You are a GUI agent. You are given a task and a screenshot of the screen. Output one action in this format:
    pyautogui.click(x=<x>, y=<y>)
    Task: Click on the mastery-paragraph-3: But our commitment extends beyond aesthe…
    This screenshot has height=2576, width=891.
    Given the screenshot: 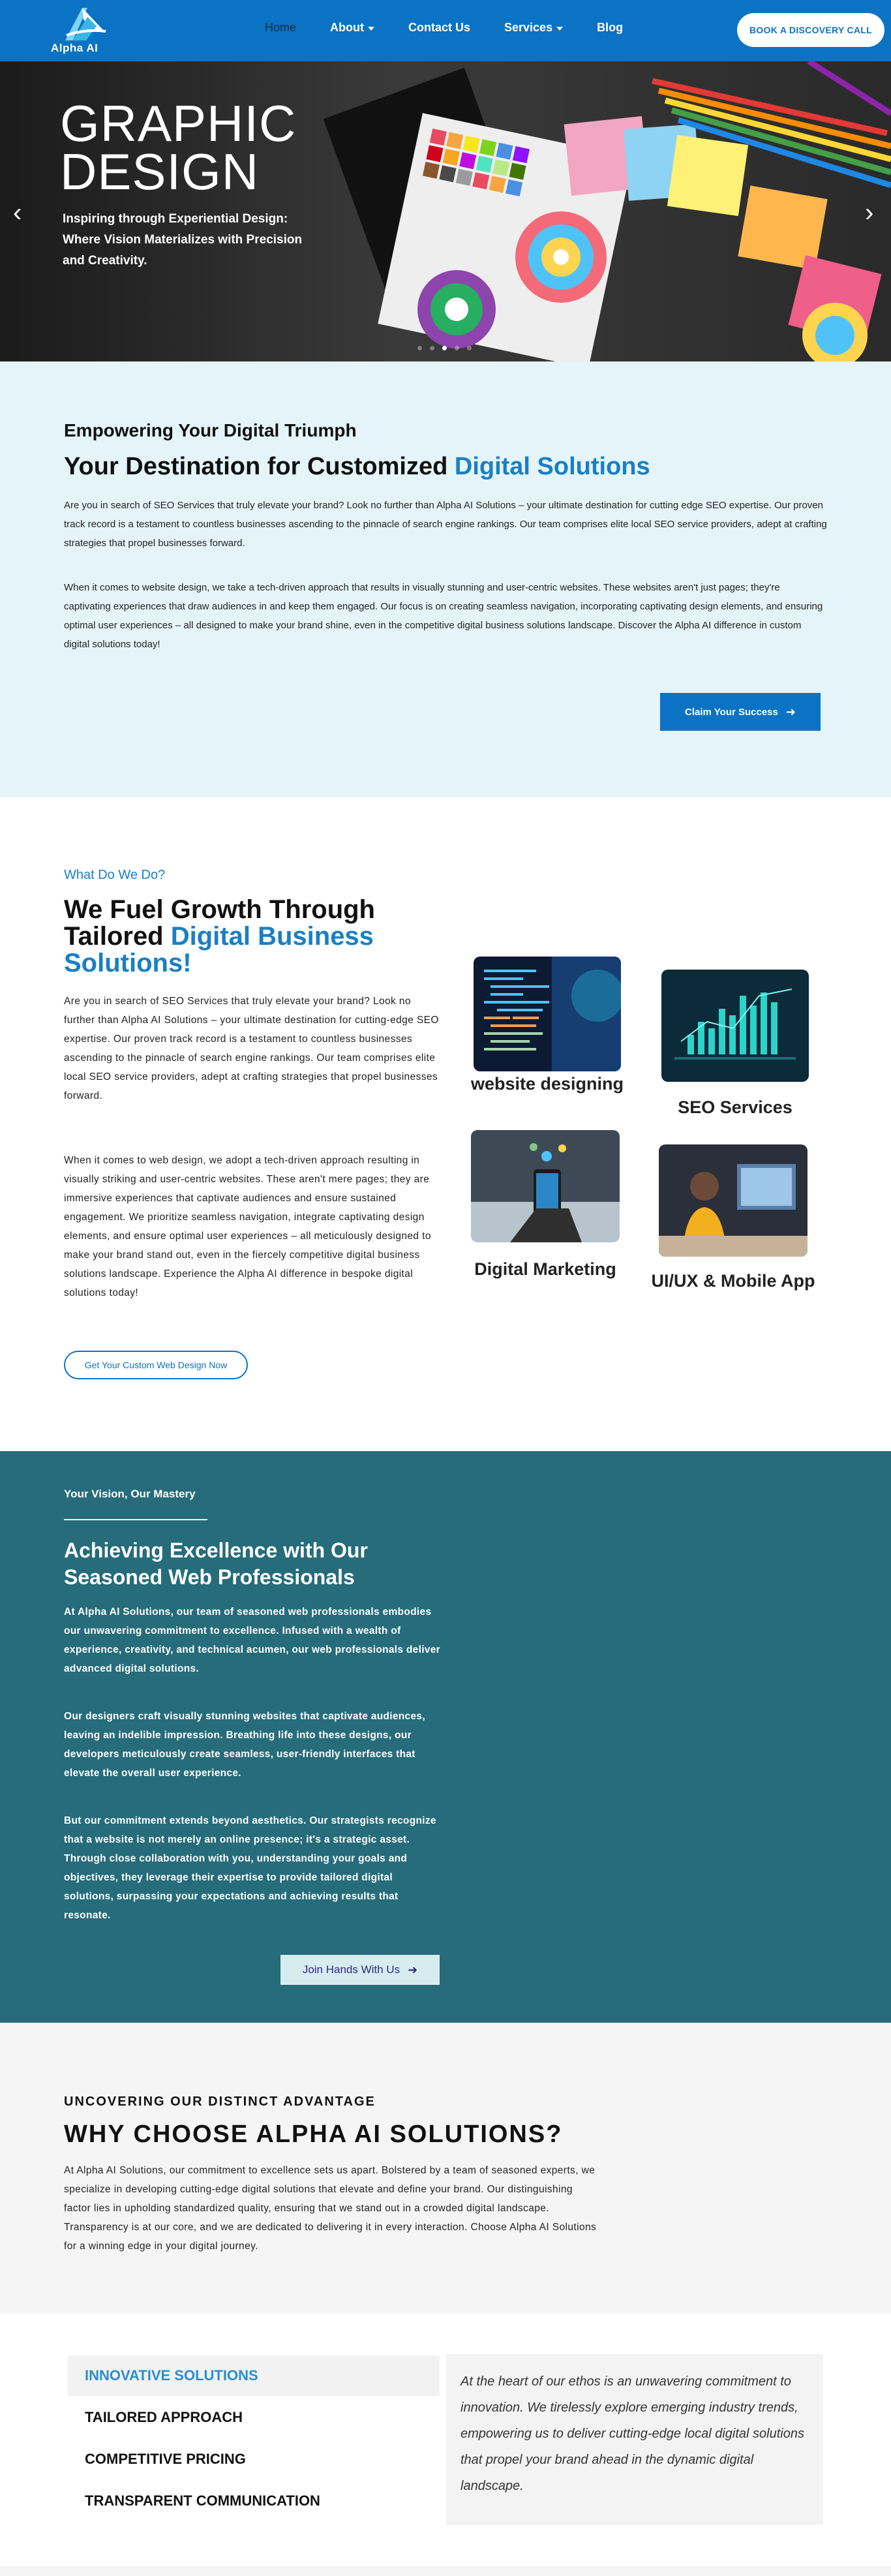 What is the action you would take?
    pyautogui.click(x=250, y=1868)
    